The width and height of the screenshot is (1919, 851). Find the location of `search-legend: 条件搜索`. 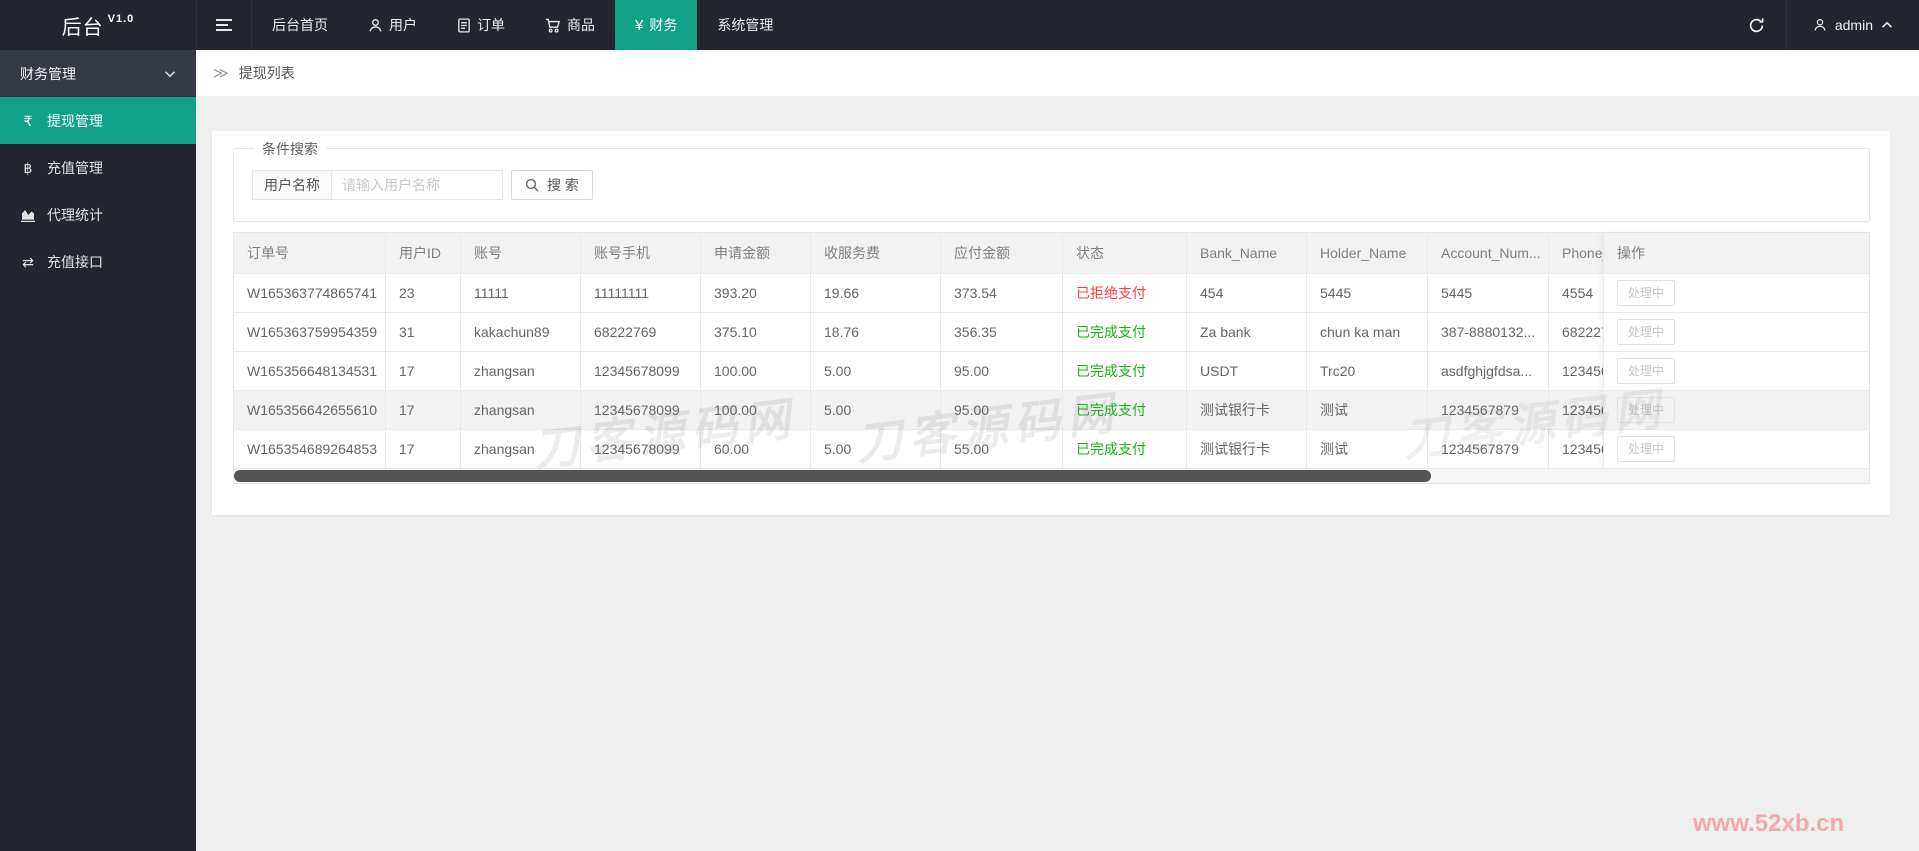

search-legend: 条件搜索 is located at coordinates (290, 149).